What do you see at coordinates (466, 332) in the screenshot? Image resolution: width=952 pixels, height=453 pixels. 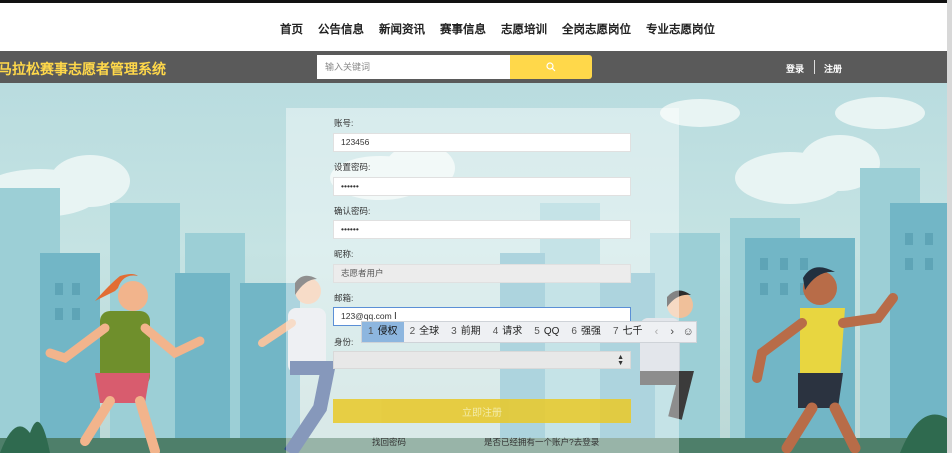 I see `ime-candidate: 3 前期` at bounding box center [466, 332].